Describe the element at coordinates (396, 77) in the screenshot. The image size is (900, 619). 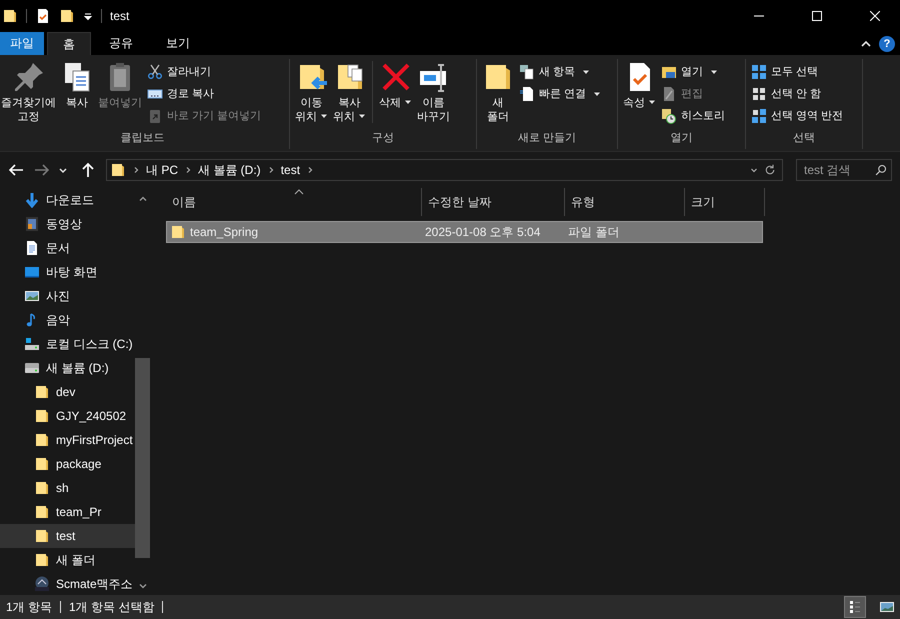
I see `cross-icon` at that location.